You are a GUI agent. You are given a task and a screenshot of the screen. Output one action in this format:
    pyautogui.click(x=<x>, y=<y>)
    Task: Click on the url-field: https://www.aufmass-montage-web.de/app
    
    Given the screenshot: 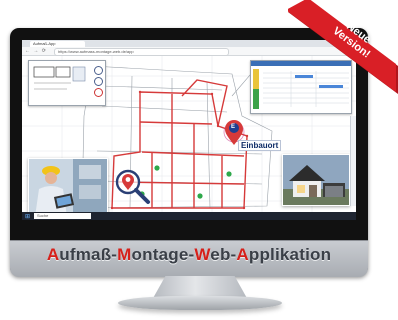 What is the action you would take?
    pyautogui.click(x=141, y=52)
    